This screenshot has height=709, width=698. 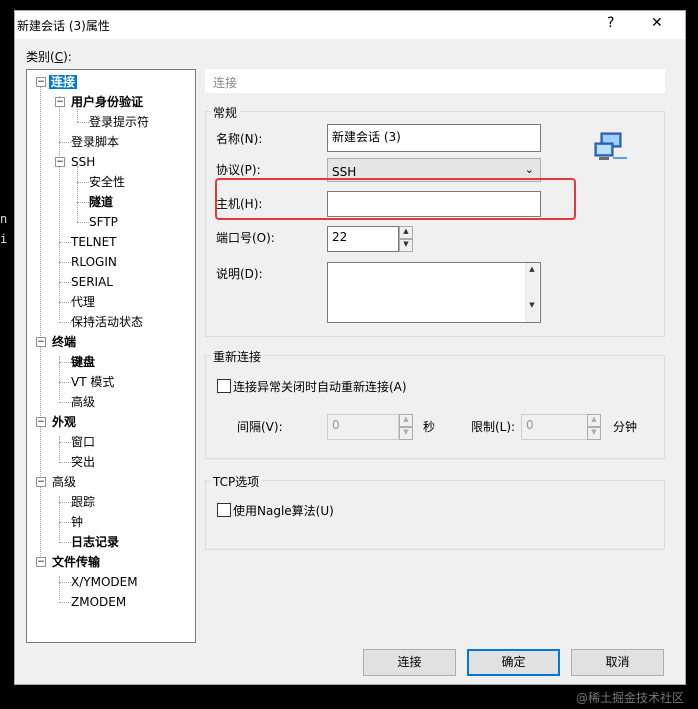 What do you see at coordinates (610, 146) in the screenshot?
I see `network-computers-icon` at bounding box center [610, 146].